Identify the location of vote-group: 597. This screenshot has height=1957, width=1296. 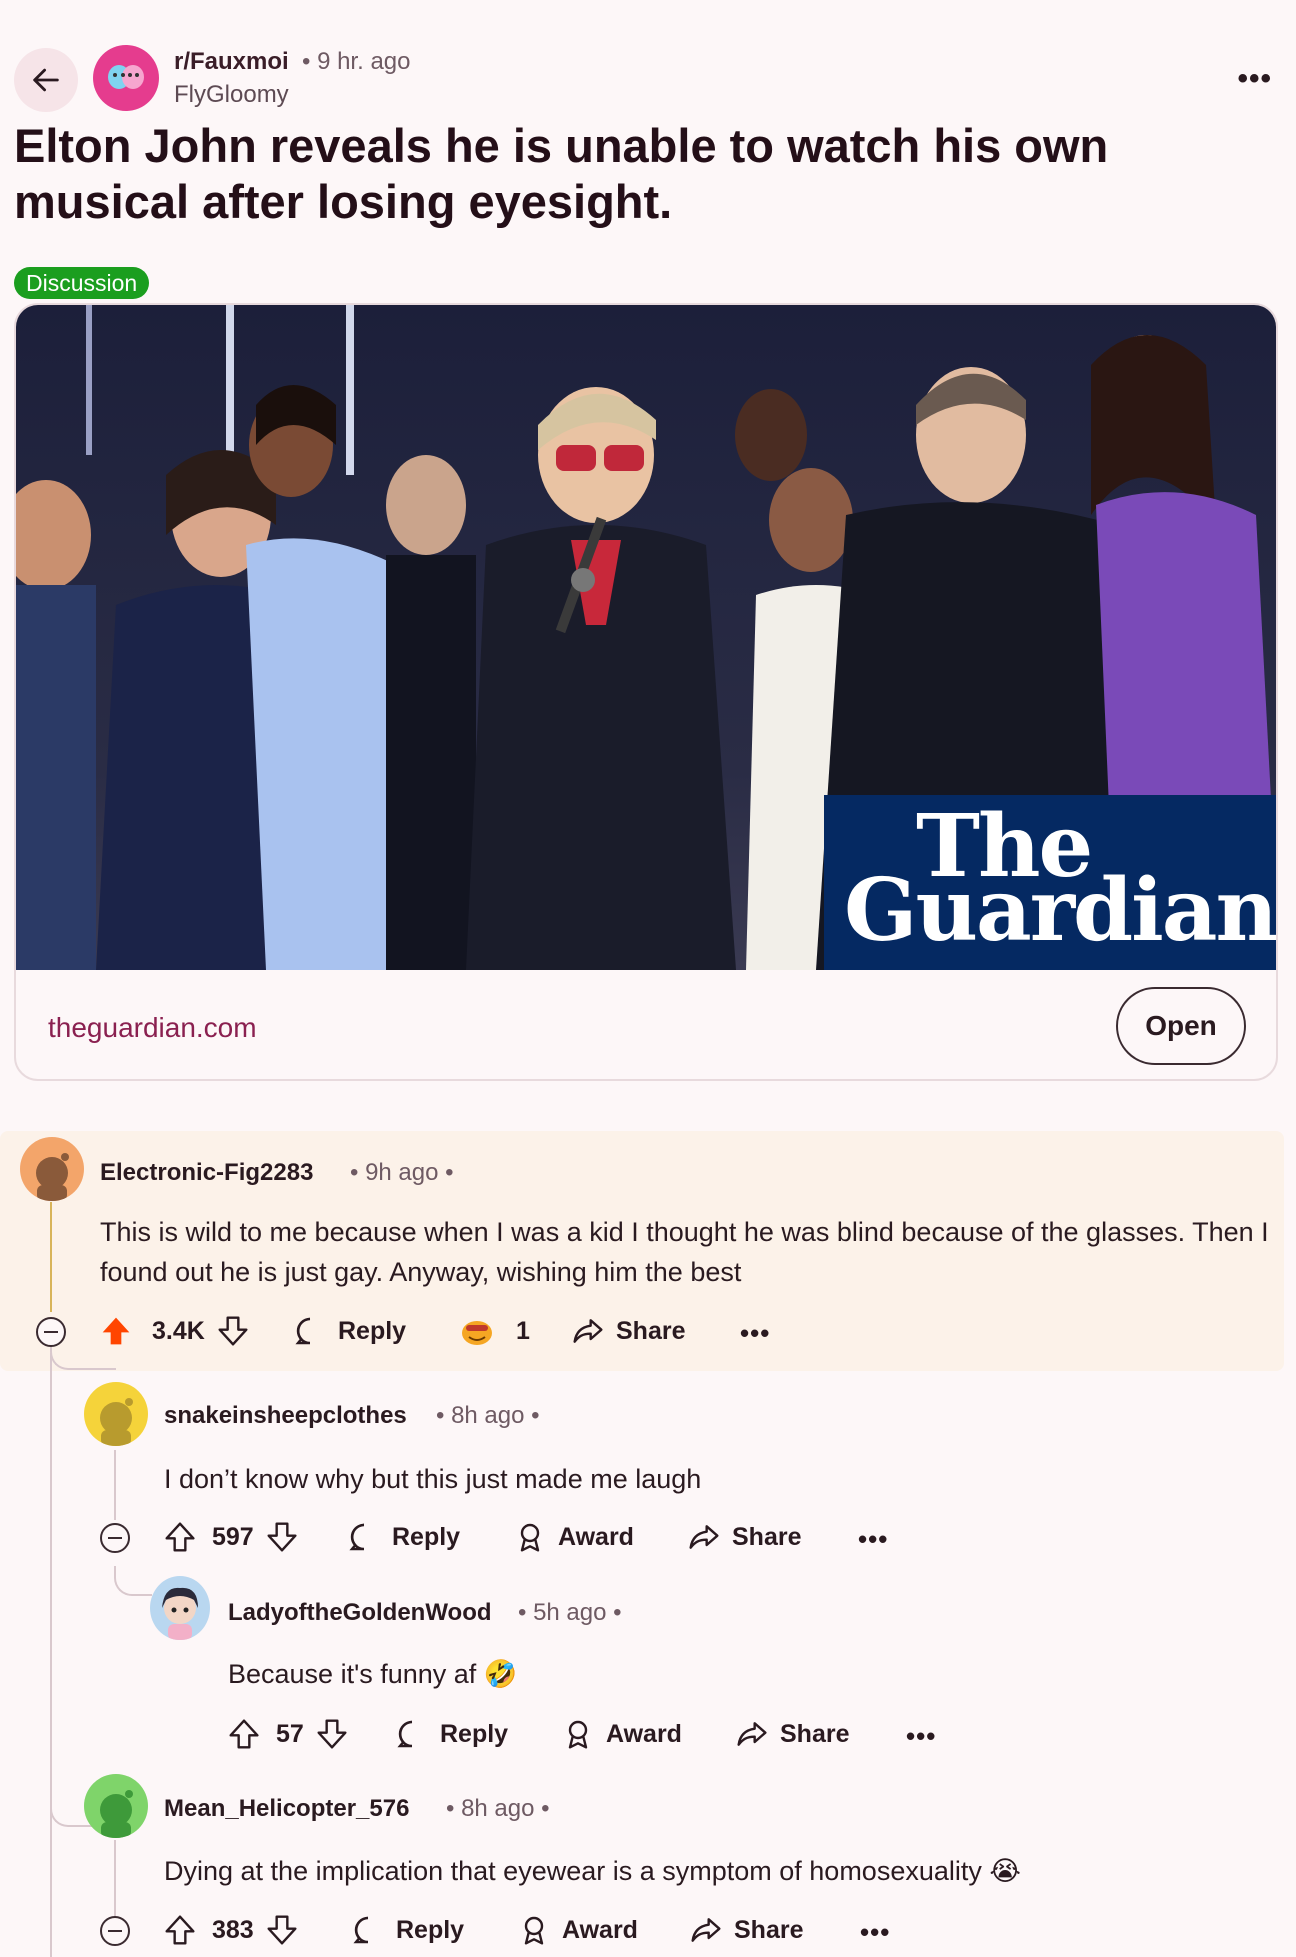
(231, 1537).